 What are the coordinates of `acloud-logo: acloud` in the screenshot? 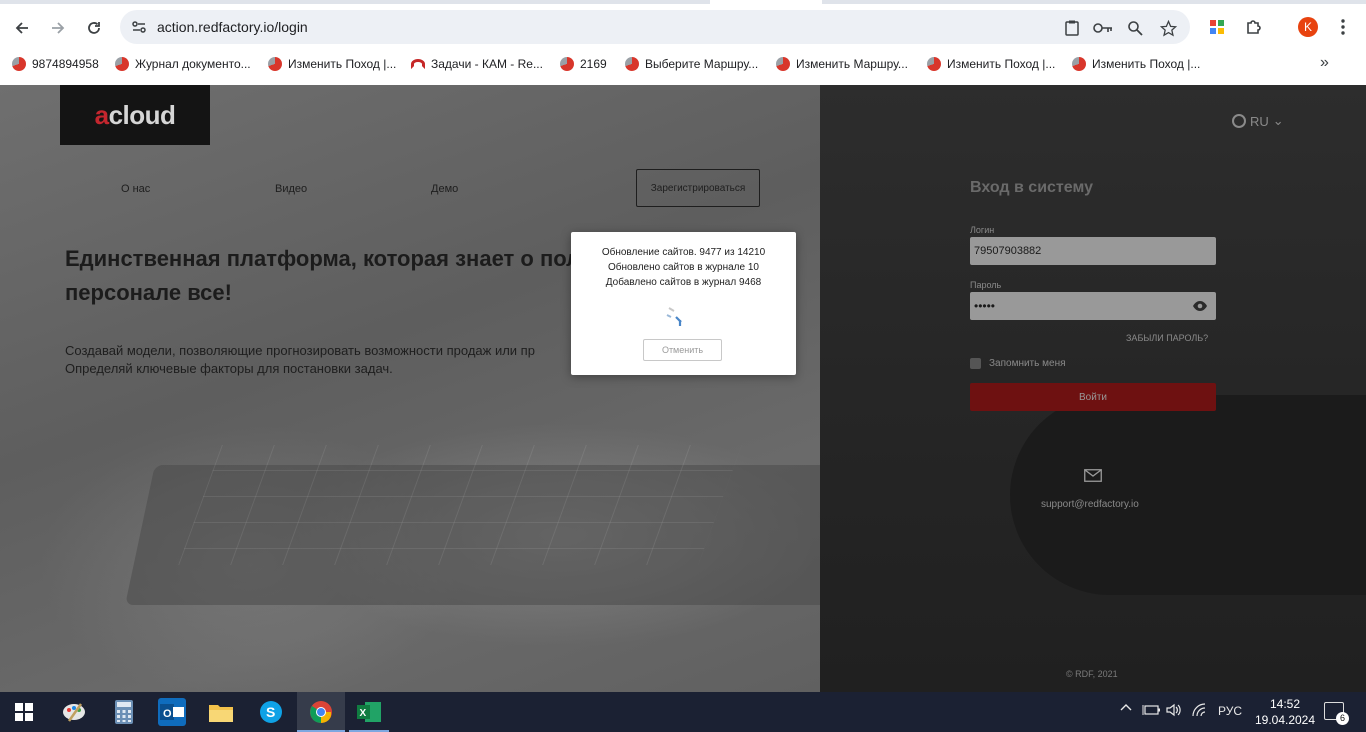 It's located at (135, 115).